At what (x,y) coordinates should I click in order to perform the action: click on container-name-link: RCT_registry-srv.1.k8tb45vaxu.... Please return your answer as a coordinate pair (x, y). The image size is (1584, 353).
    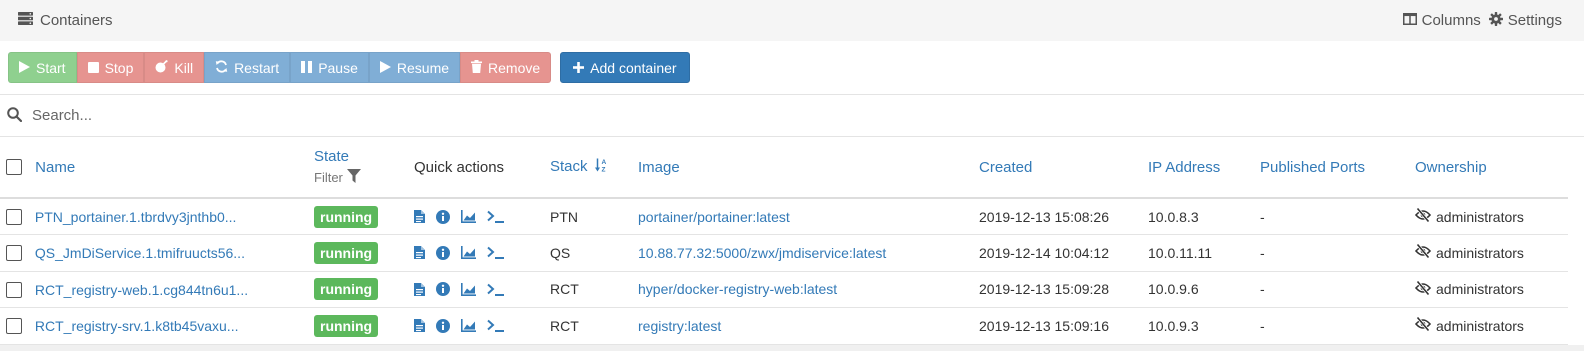
    Looking at the image, I should click on (137, 326).